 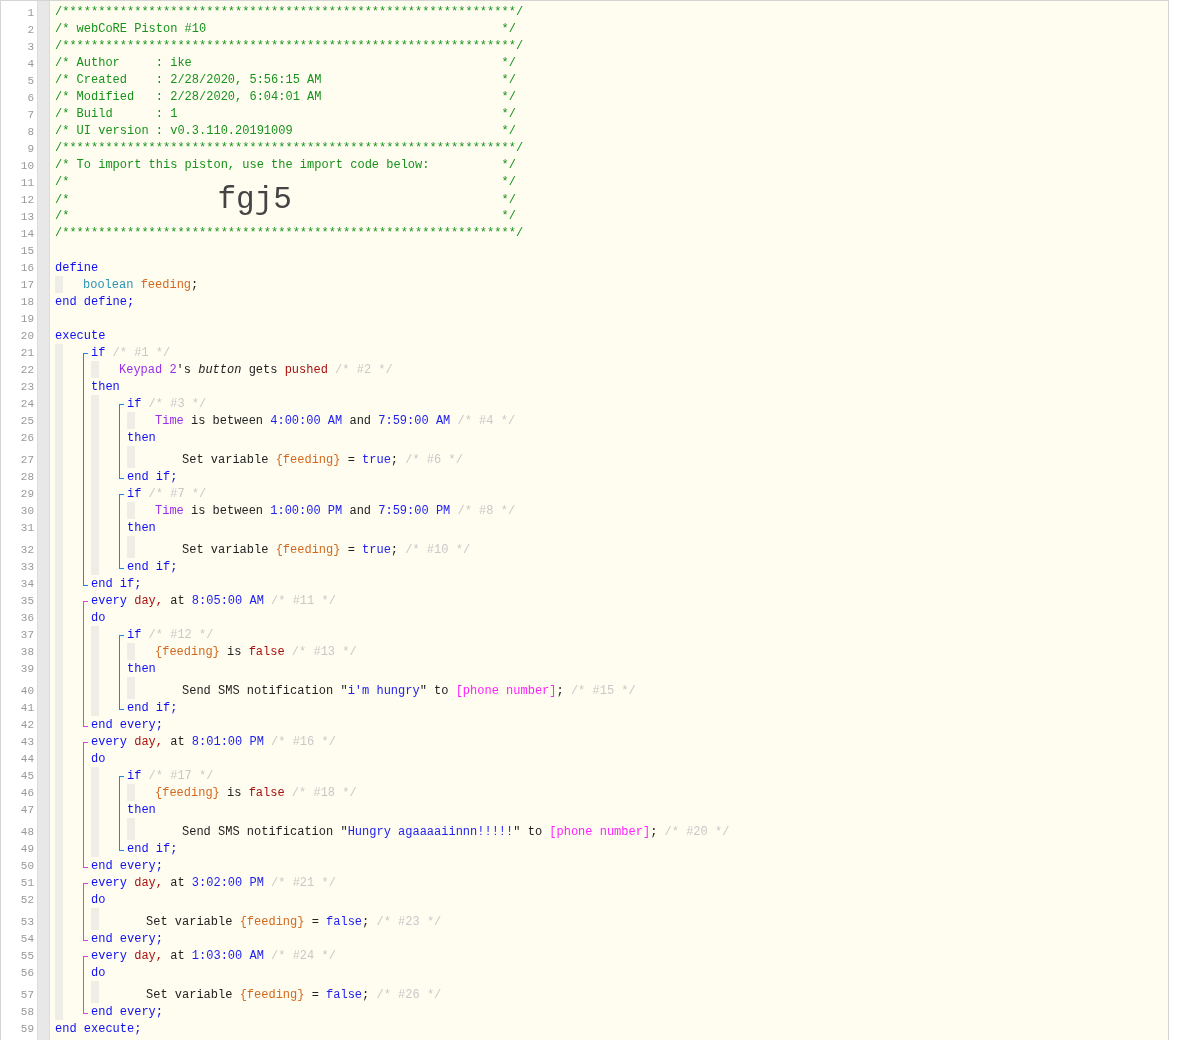 I want to click on comment-line: /* To import this piston, use the import code below: */, so click(x=285, y=165).